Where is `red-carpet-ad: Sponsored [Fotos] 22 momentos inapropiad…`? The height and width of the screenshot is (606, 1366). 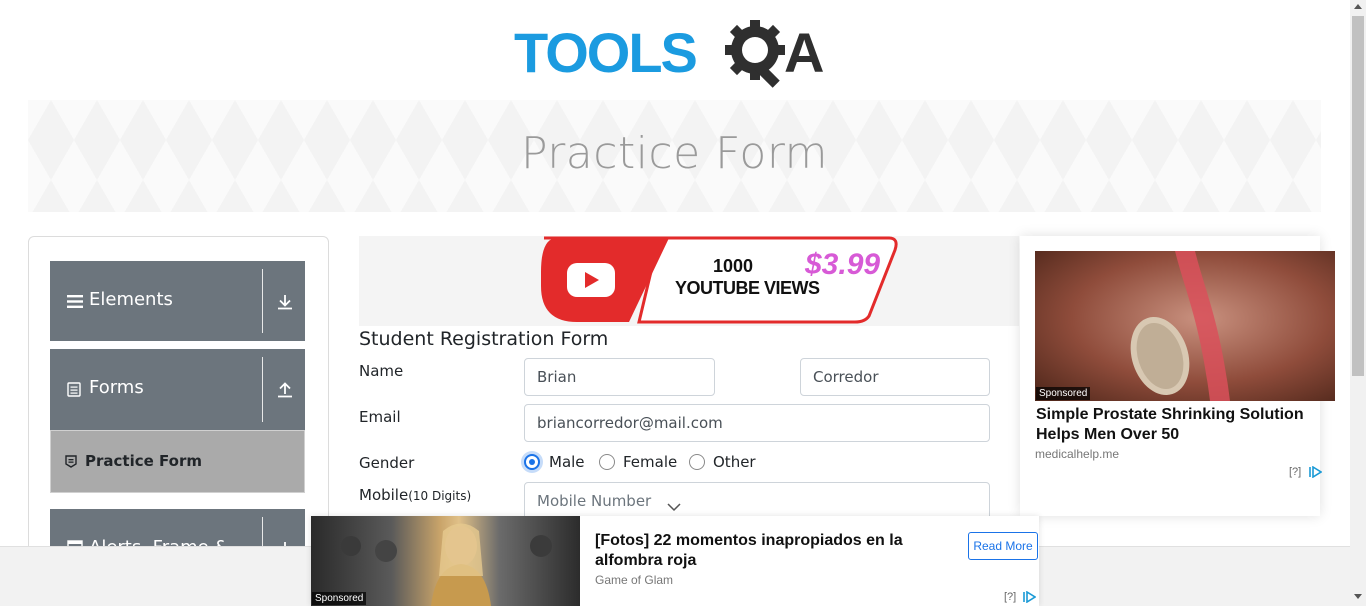 red-carpet-ad: Sponsored [Fotos] 22 momentos inapropiad… is located at coordinates (675, 561).